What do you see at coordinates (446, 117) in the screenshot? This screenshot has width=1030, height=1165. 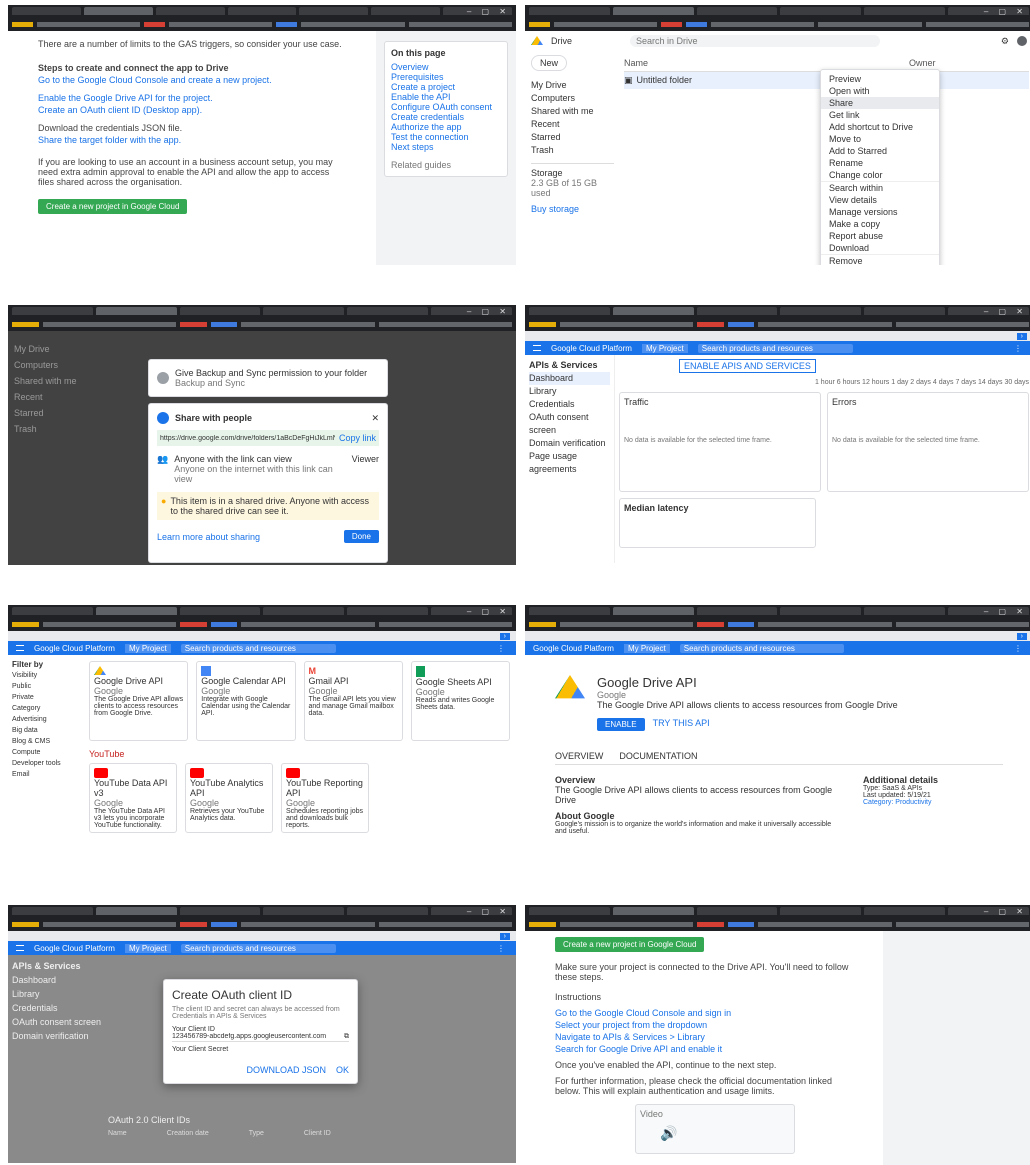 I see `sidebar-item: Create credentials` at bounding box center [446, 117].